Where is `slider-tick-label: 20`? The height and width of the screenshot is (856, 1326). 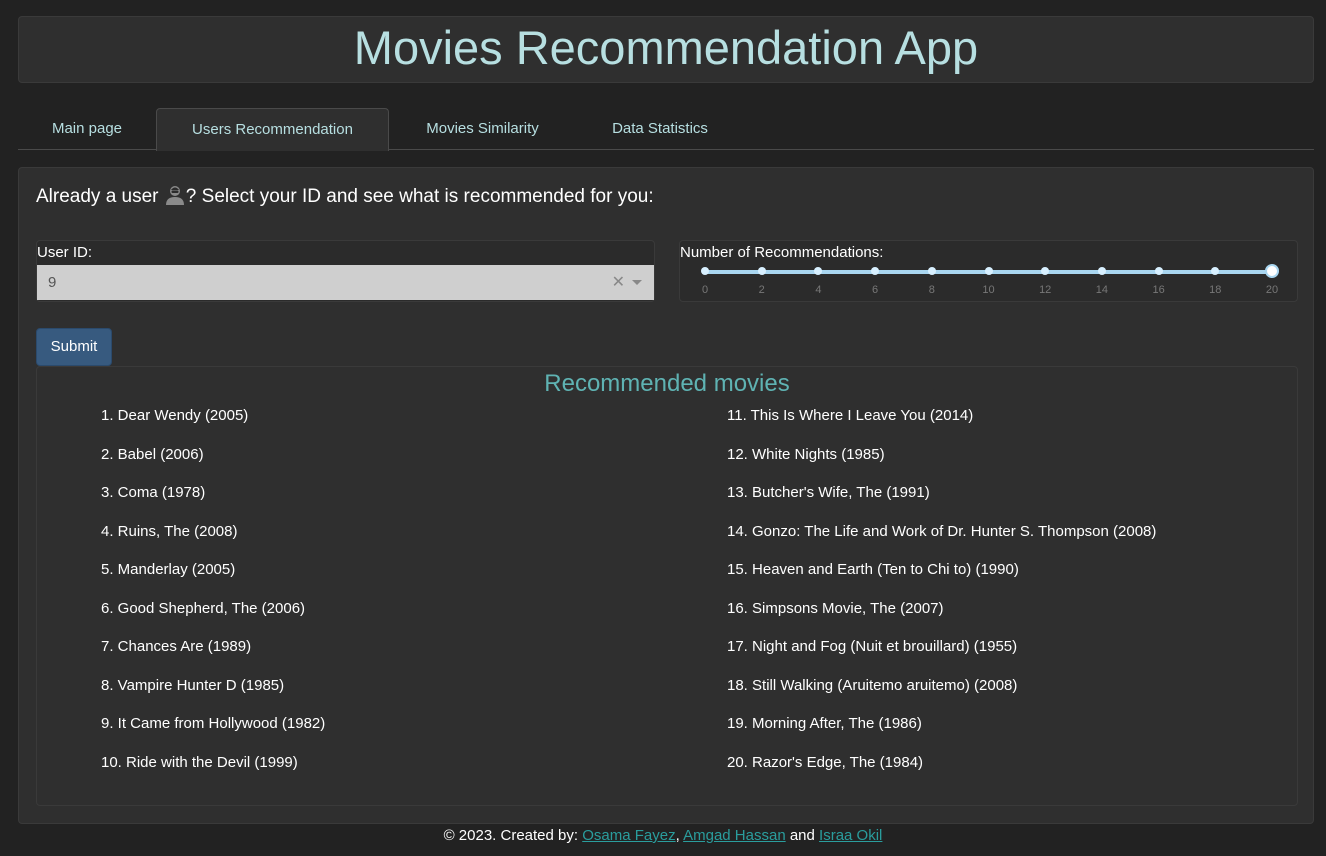 slider-tick-label: 20 is located at coordinates (1272, 290).